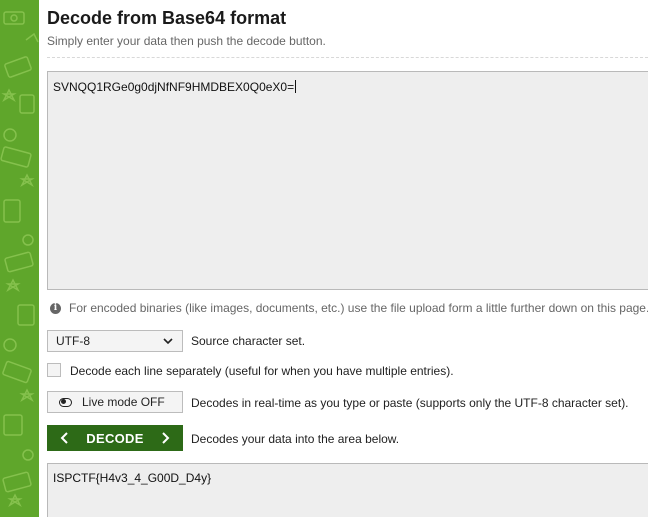 This screenshot has width=648, height=517. Describe the element at coordinates (166, 438) in the screenshot. I see `chevron-right-icon` at that location.